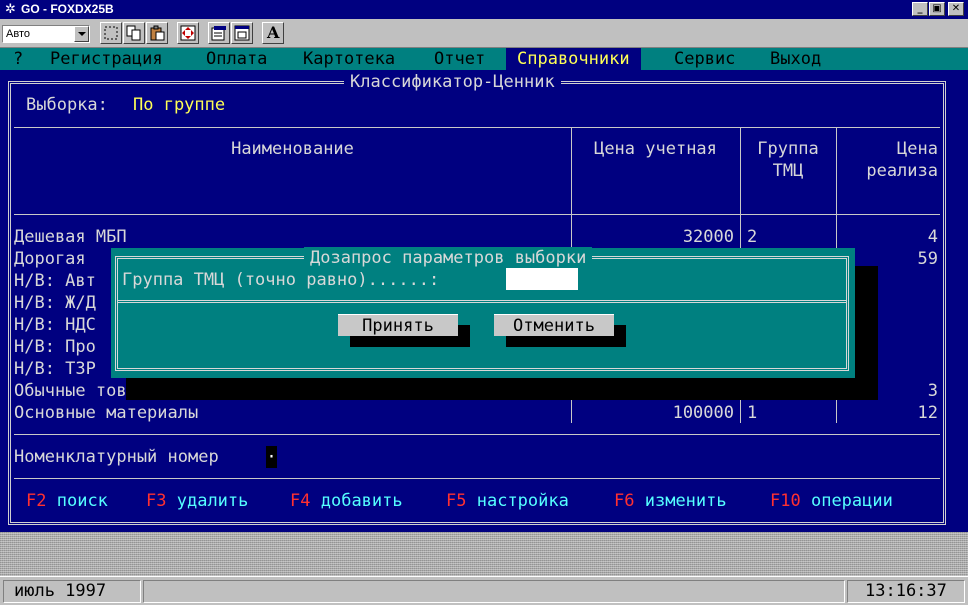  I want to click on cell-name: Н/В: НДС, so click(55, 325).